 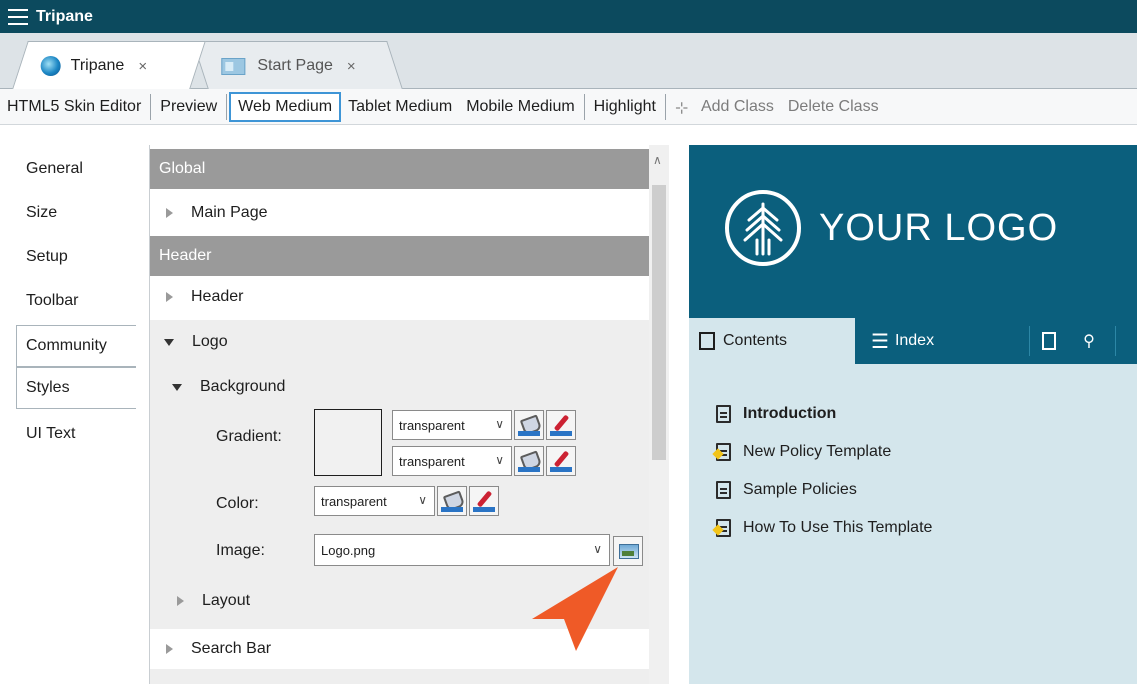 What do you see at coordinates (399, 169) in the screenshot?
I see `group-header-global: Global` at bounding box center [399, 169].